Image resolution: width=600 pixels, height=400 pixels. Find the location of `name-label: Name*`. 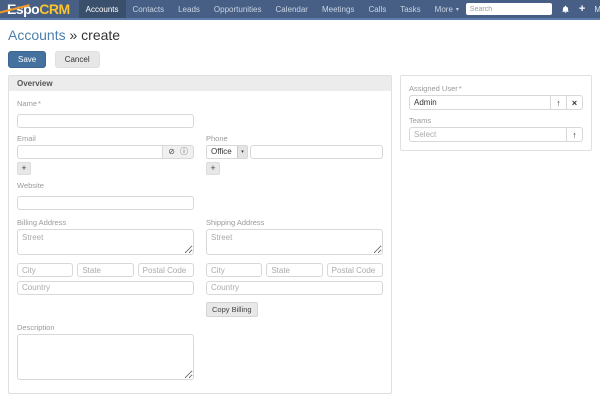

name-label: Name* is located at coordinates (29, 103).